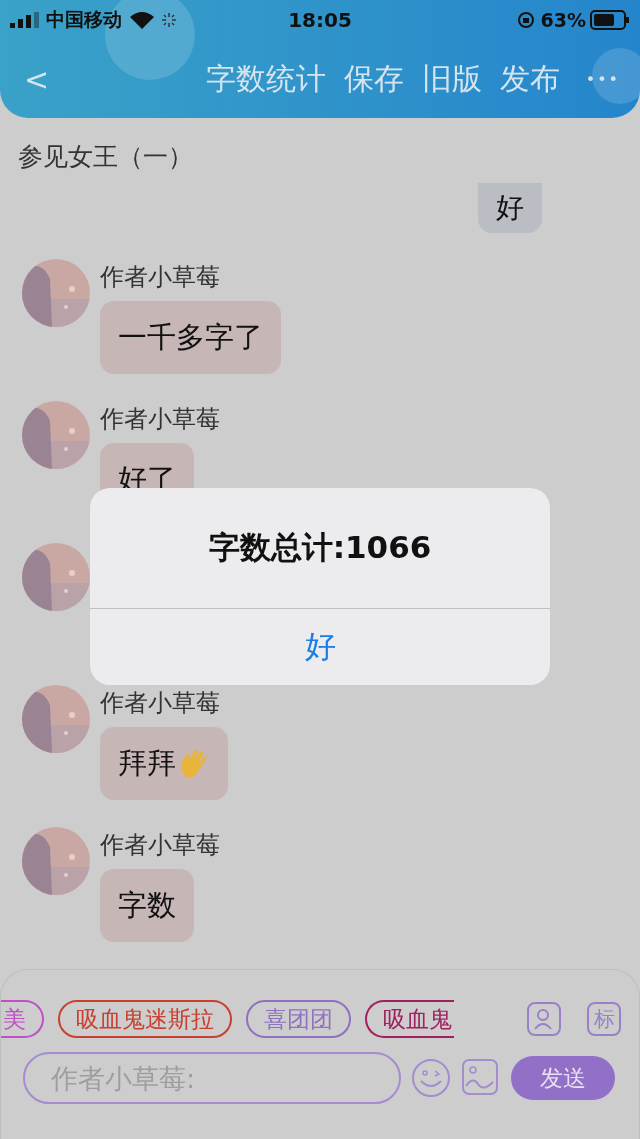 Image resolution: width=640 pixels, height=1139 pixels. I want to click on alert-title: 字数总计:1066, so click(320, 547).